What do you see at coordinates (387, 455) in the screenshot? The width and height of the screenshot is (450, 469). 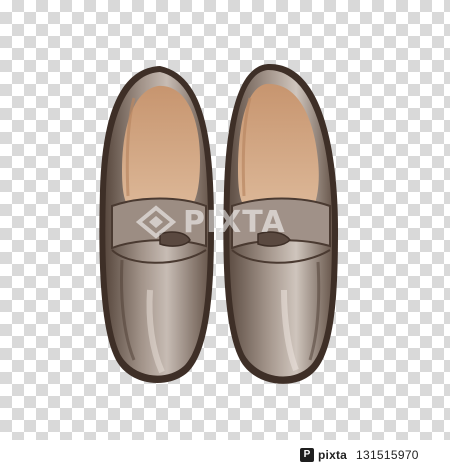 I see `image-id: 131515970` at bounding box center [387, 455].